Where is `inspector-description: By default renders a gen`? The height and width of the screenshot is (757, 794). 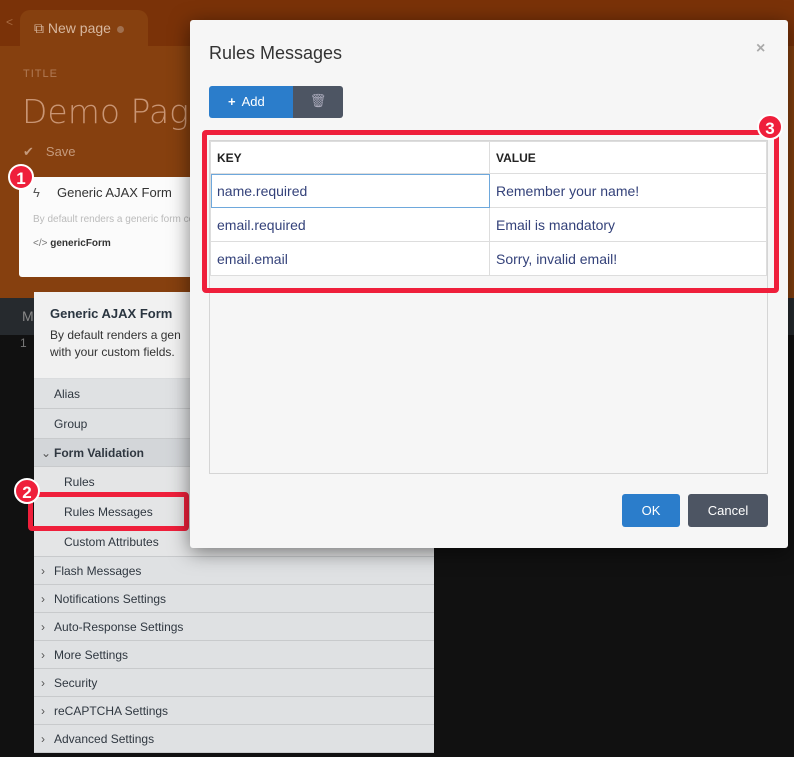 inspector-description: By default renders a gen is located at coordinates (115, 335).